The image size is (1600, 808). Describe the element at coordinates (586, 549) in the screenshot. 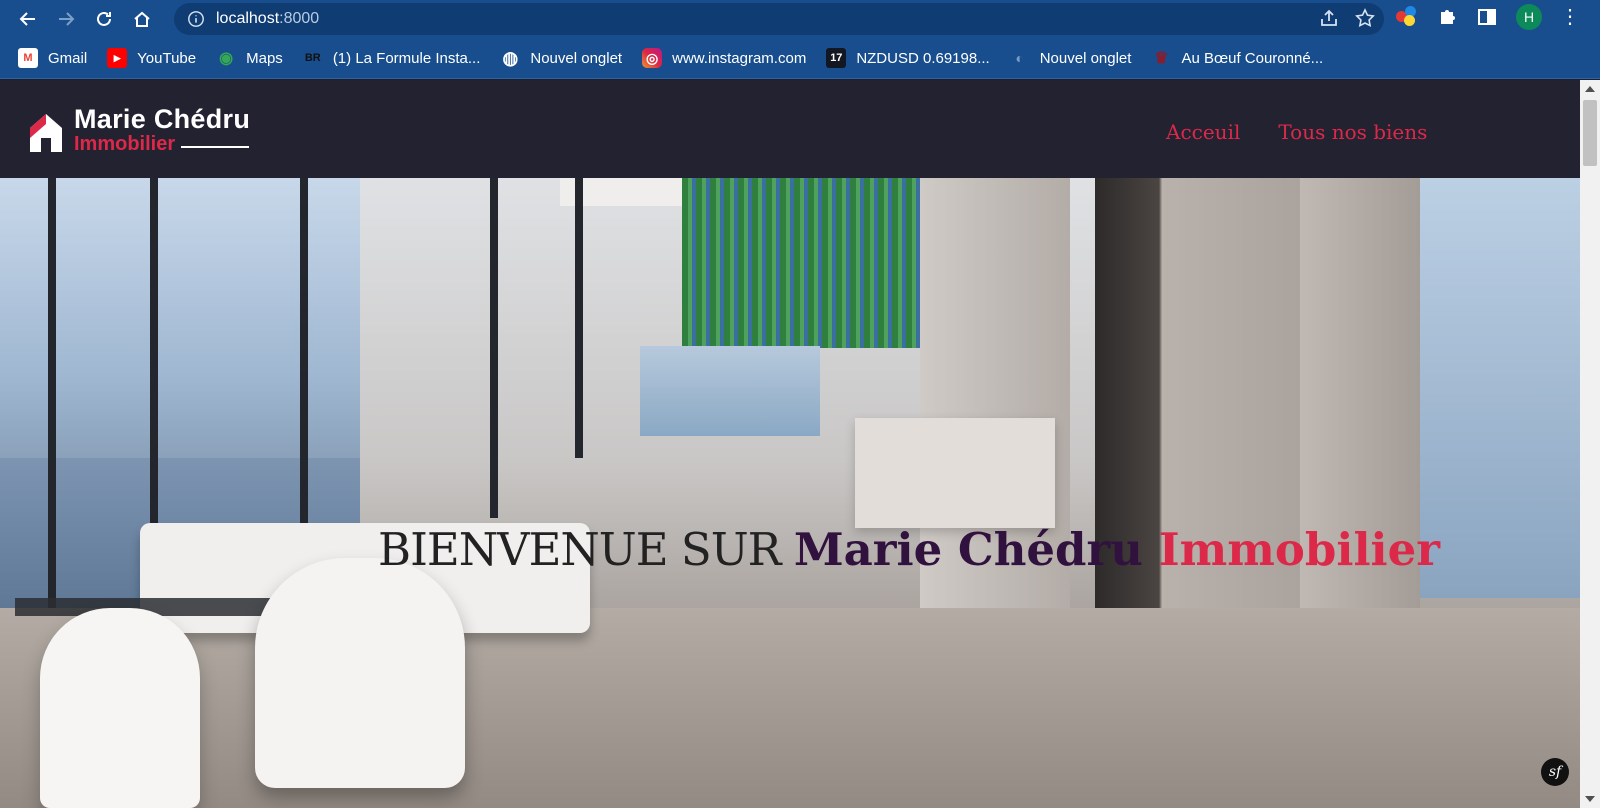

I see `hero-title-welcome: BIENVENUE SUR` at that location.